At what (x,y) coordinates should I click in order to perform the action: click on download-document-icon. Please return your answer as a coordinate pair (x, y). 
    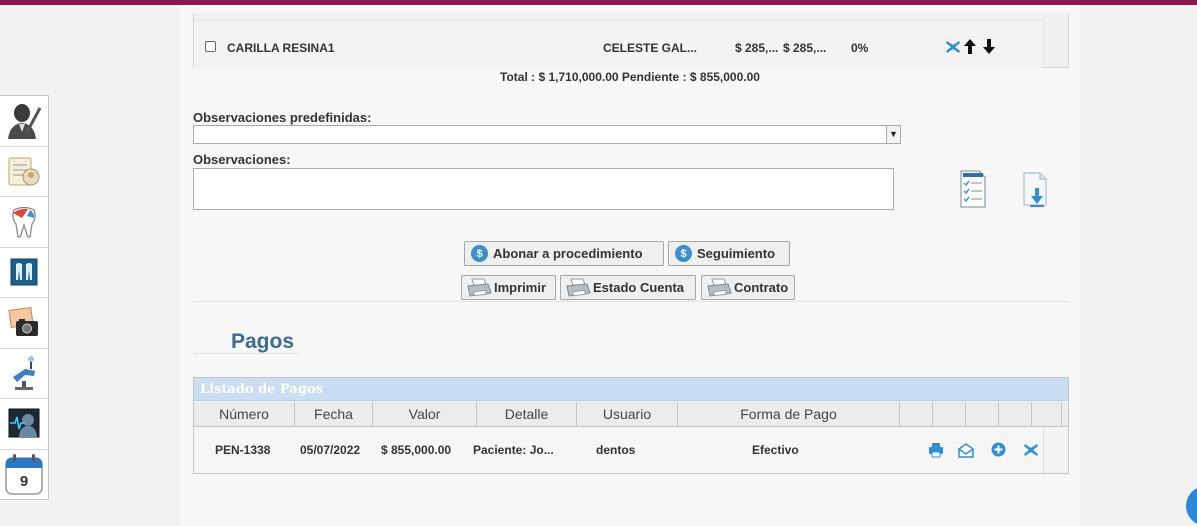
    Looking at the image, I should click on (1036, 190).